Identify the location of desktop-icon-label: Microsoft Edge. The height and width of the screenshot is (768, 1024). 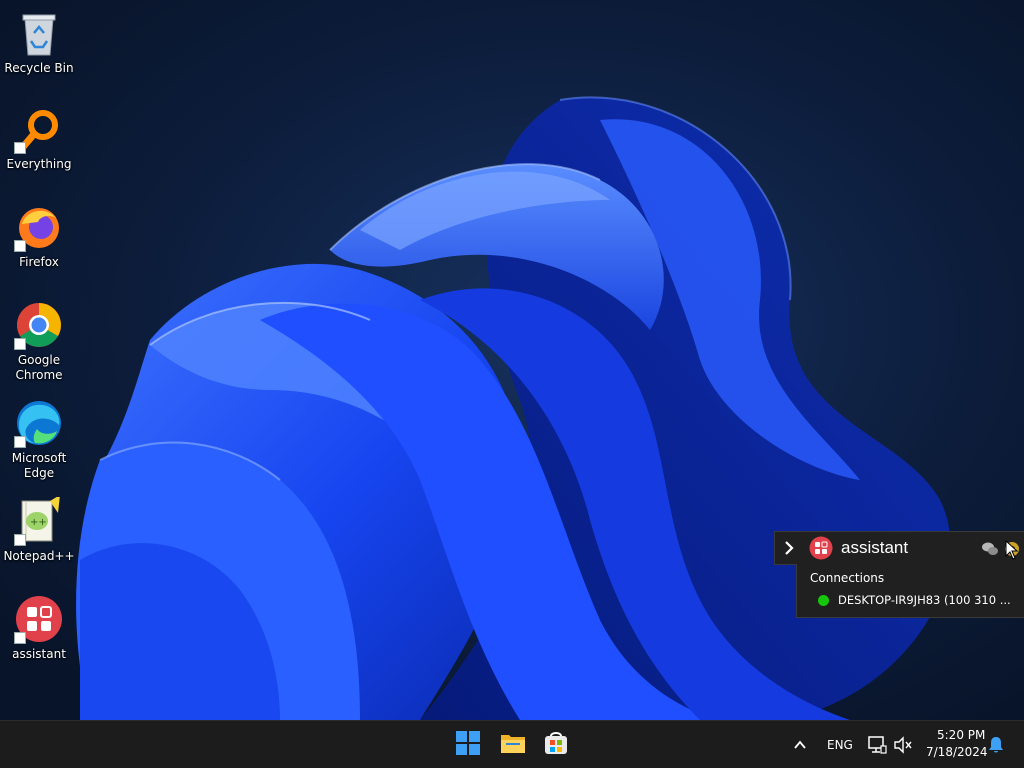
(39, 465).